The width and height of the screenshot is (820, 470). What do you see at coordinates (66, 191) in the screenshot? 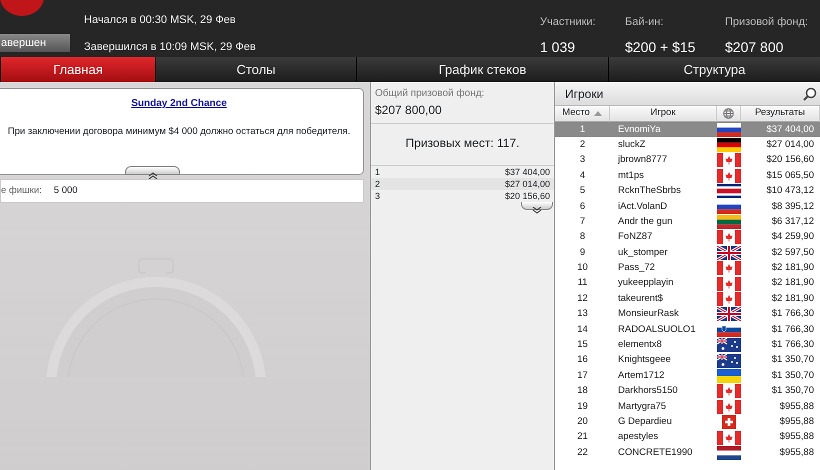
I see `chips-value: 5 000` at bounding box center [66, 191].